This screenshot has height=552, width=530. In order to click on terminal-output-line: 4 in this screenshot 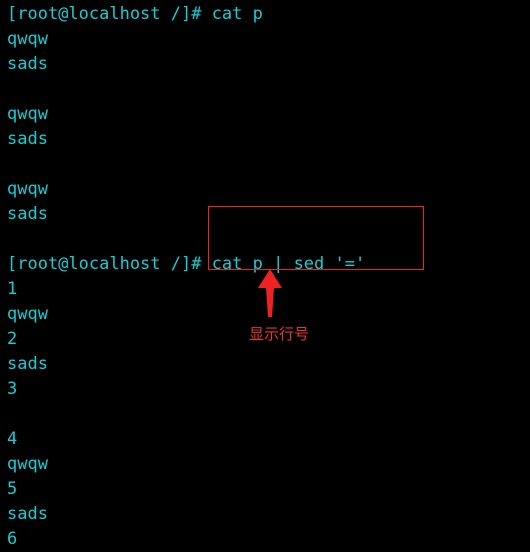, I will do `click(12, 439)`.